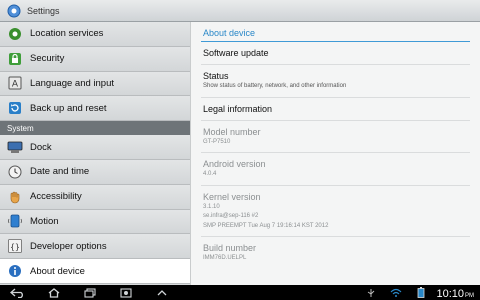 This screenshot has width=480, height=300. Describe the element at coordinates (95, 147) in the screenshot. I see `sidebar-item-dock: Dock` at that location.